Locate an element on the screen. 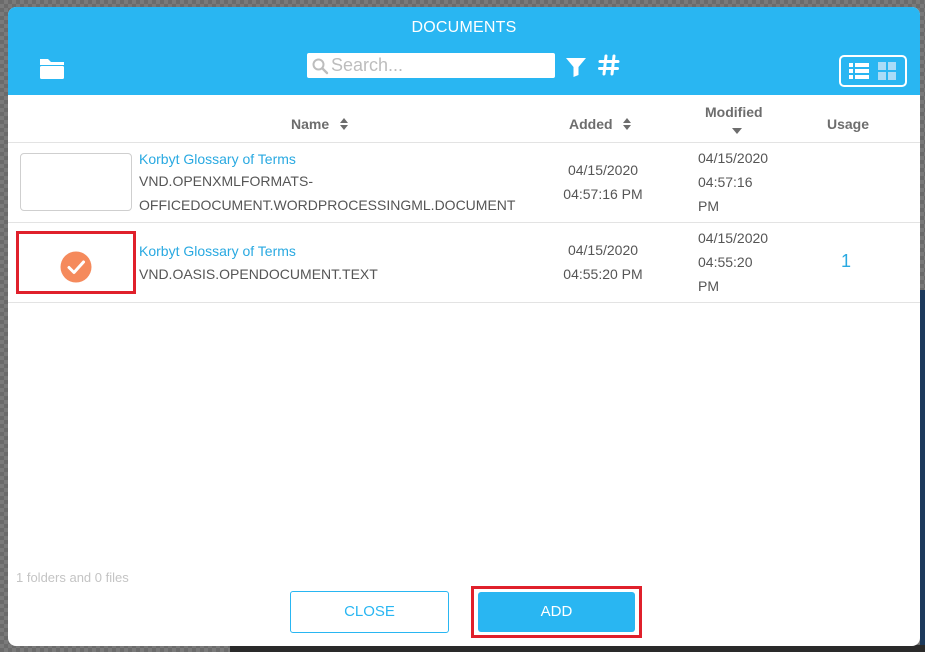 This screenshot has height=652, width=925. sort-down-icon is located at coordinates (737, 131).